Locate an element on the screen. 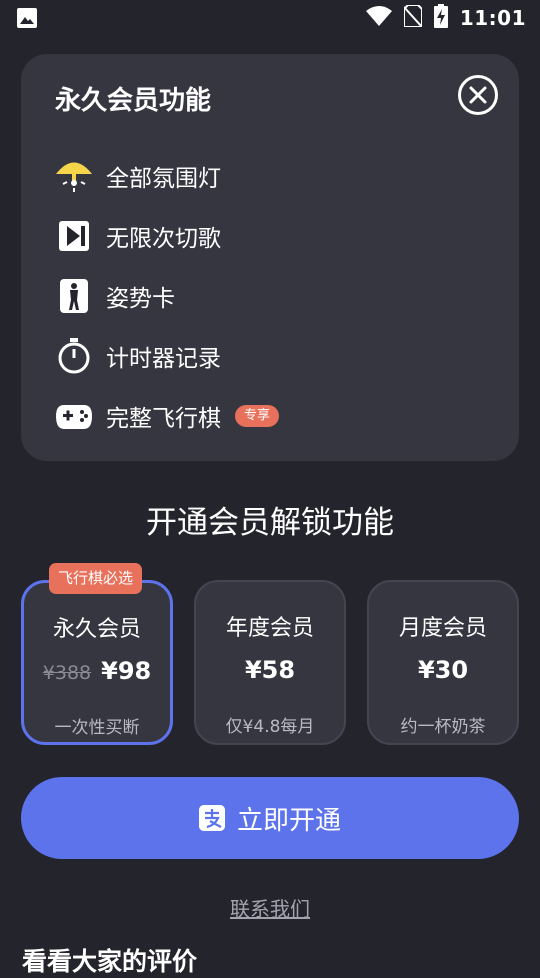 The image size is (540, 978). plan-subtitle: 一次性买断 is located at coordinates (97, 728).